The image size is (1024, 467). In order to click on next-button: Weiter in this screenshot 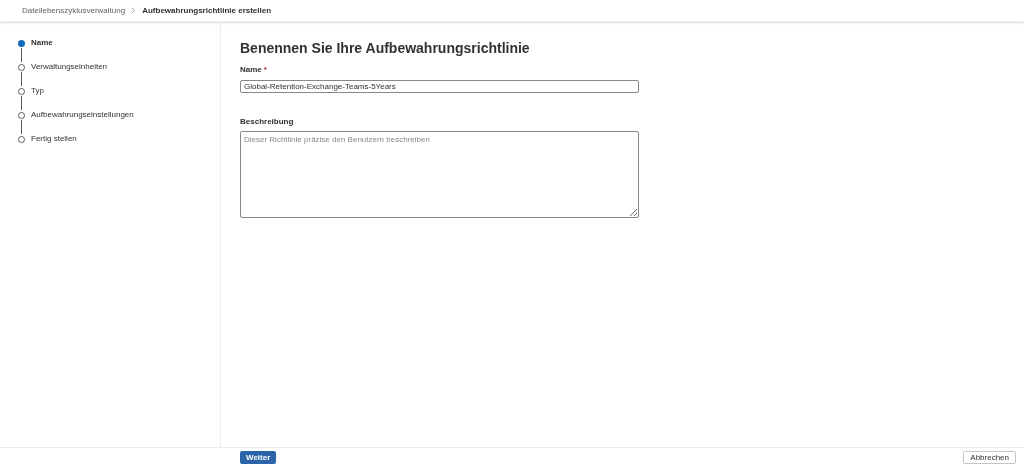, I will do `click(258, 457)`.